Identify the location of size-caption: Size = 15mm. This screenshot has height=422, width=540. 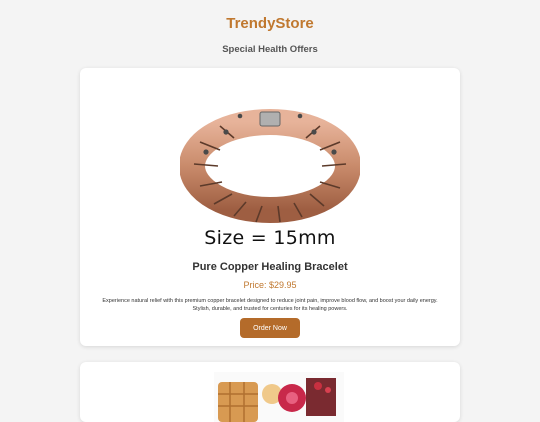
(270, 238).